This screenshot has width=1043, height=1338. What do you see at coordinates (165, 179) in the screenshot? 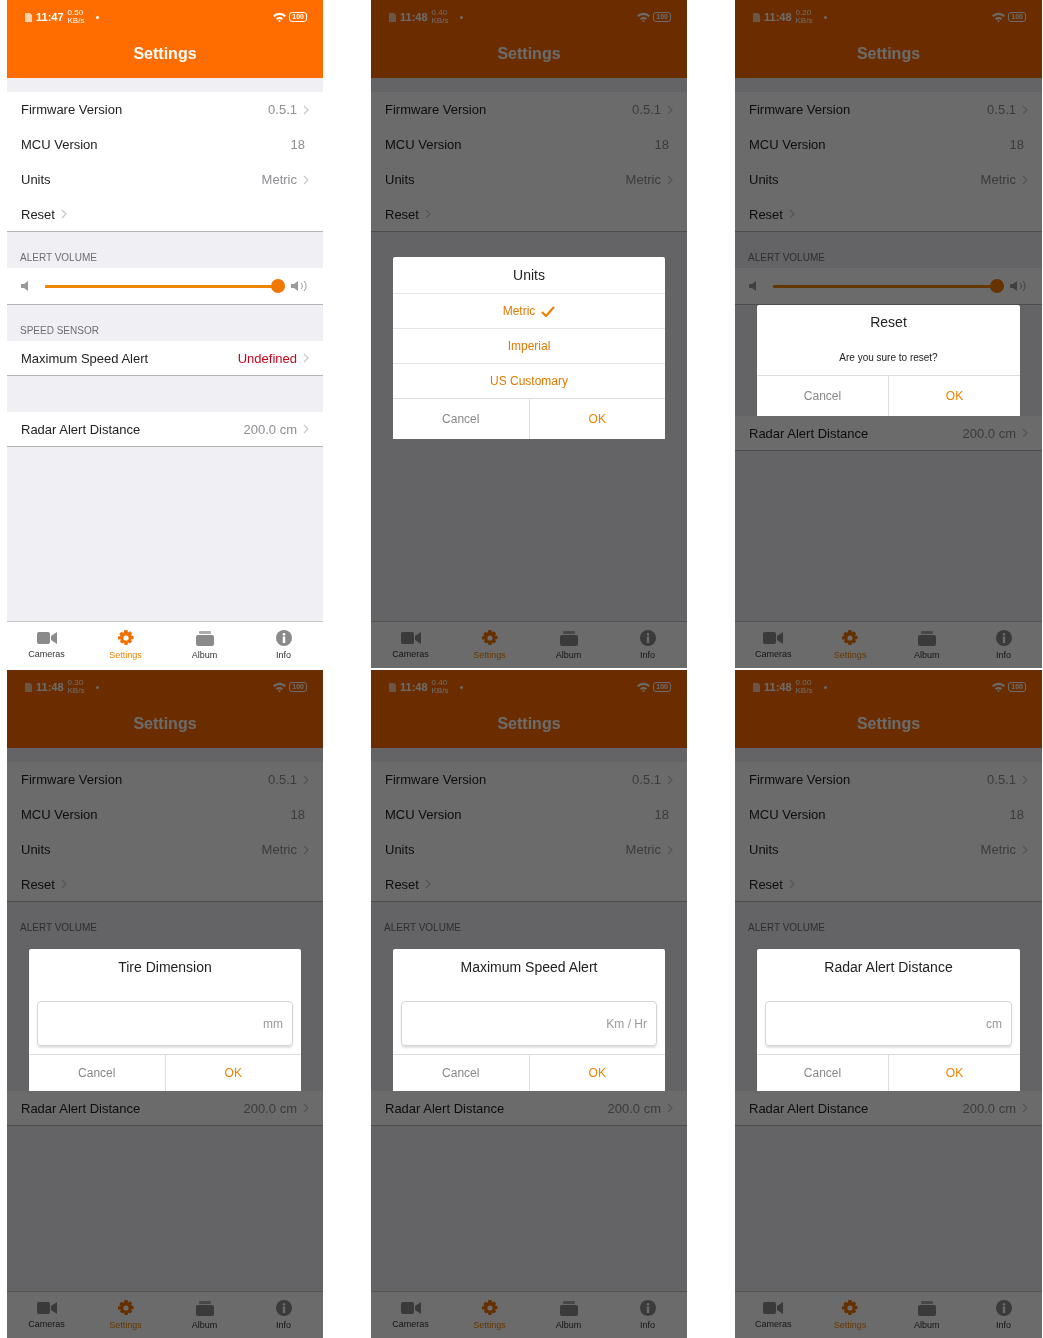
I see `settings-row: Units Metric` at bounding box center [165, 179].